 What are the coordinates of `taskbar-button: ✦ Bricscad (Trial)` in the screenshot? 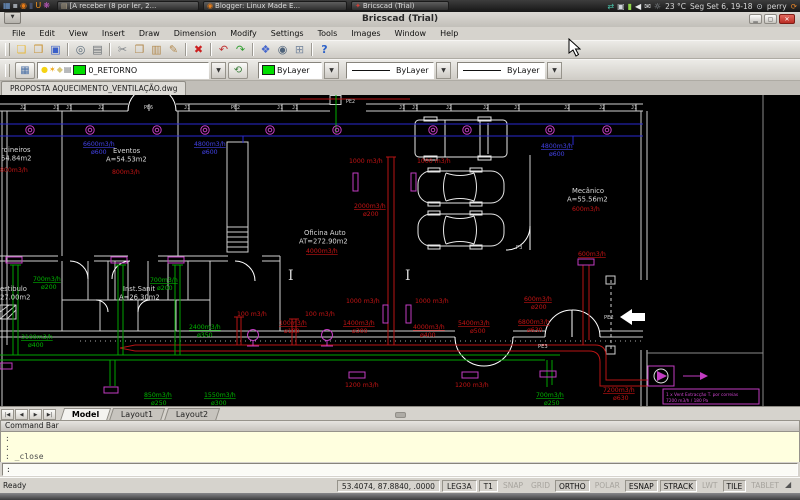 It's located at (399, 6).